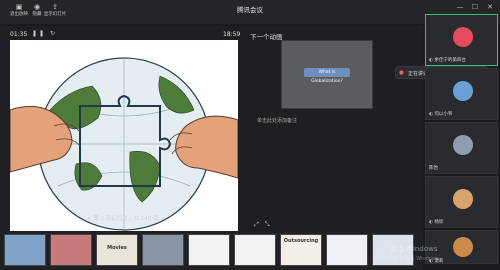 This screenshot has width=500, height=270. I want to click on slide-thumbnail: Outsourcing, so click(301, 250).